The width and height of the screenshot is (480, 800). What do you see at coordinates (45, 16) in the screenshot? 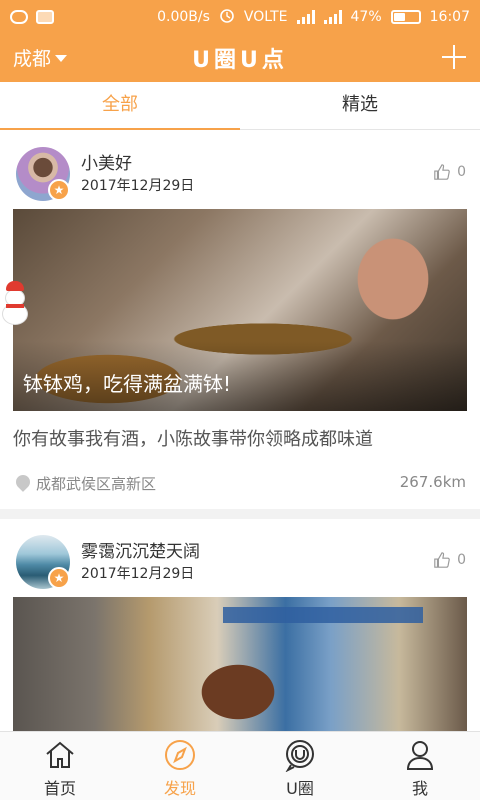
I see `notification-icon` at bounding box center [45, 16].